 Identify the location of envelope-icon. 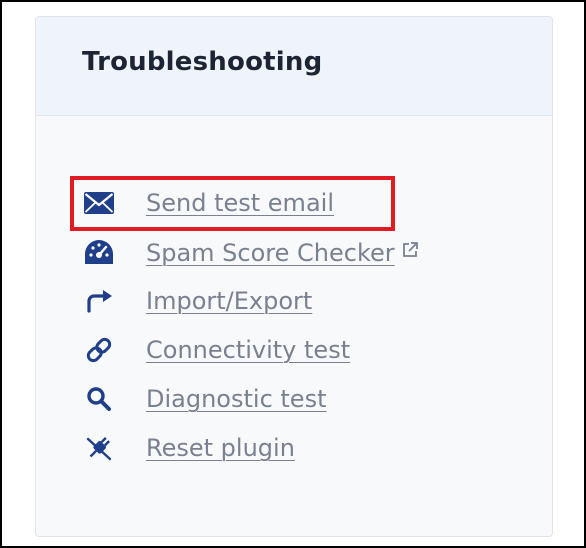
(99, 203).